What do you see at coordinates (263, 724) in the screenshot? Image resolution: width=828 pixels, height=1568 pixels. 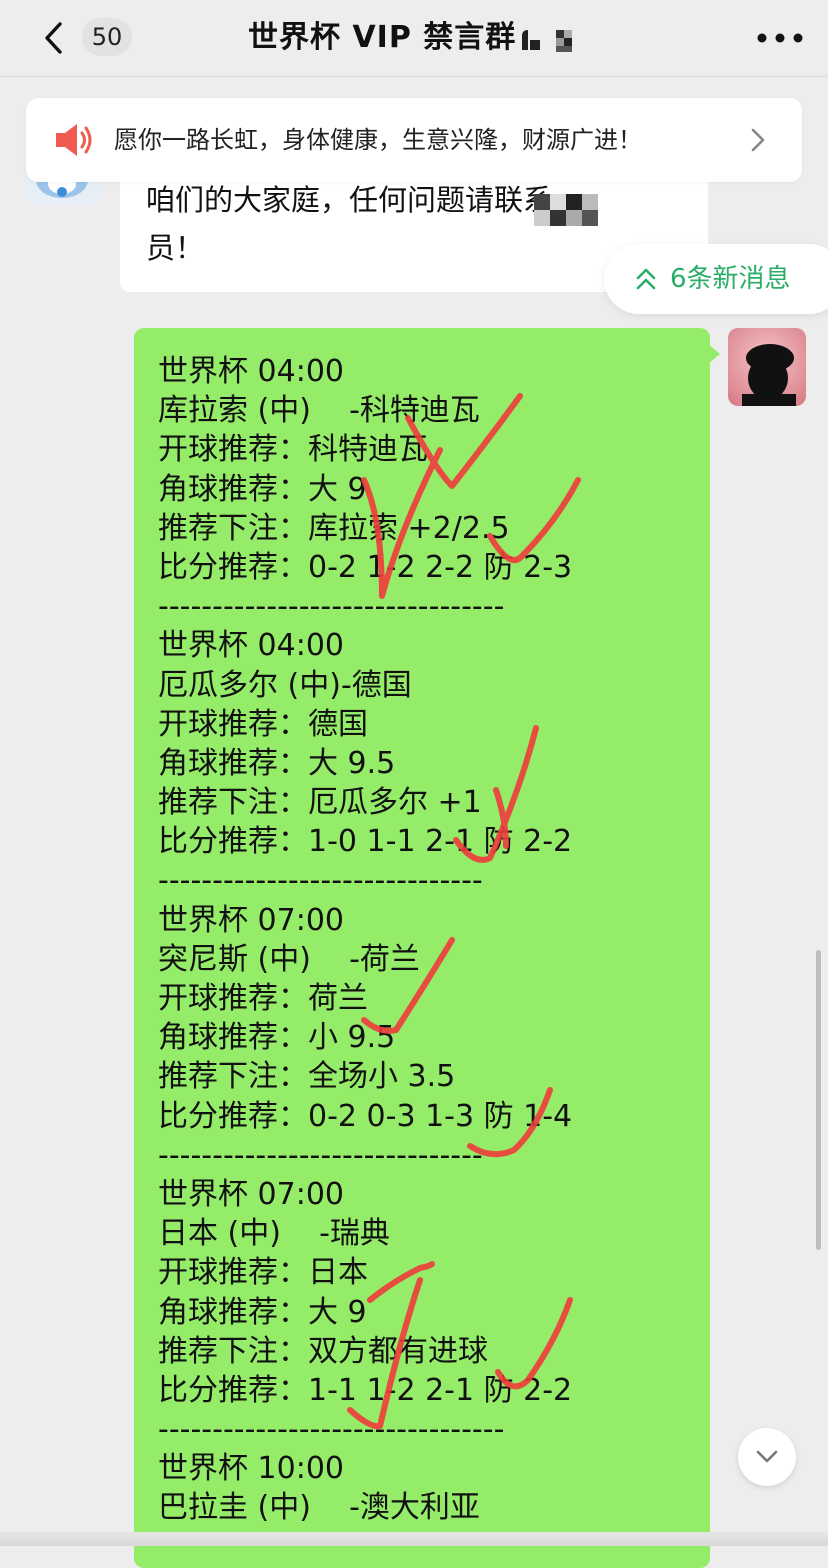 I see `message-line: 开球推荐：德国` at bounding box center [263, 724].